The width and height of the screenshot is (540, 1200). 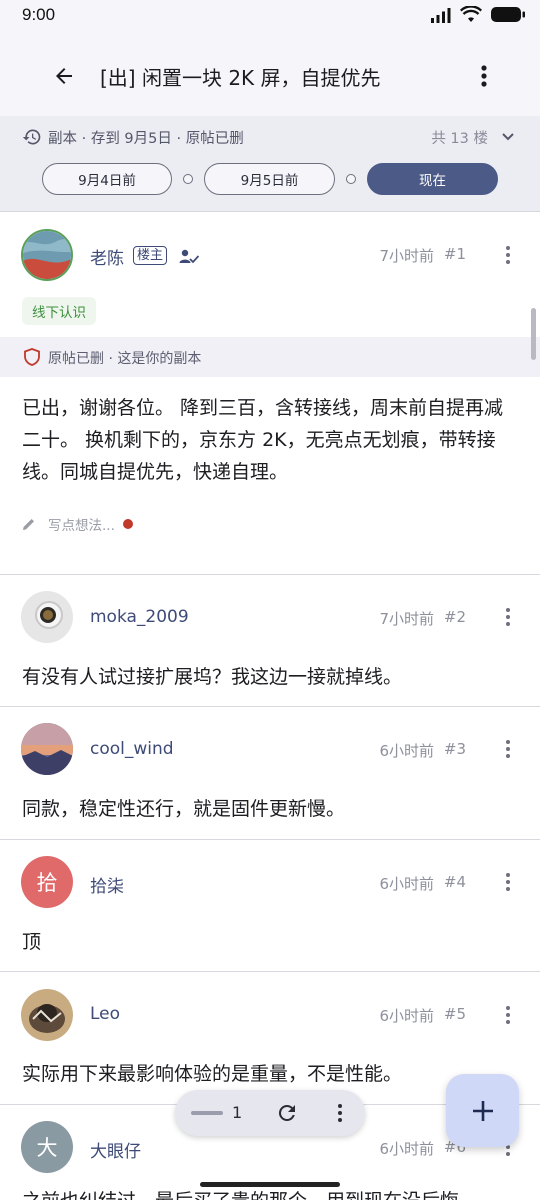 What do you see at coordinates (184, 809) in the screenshot?
I see `post-content: 同款，稳定性还行，就是固件更新慢。` at bounding box center [184, 809].